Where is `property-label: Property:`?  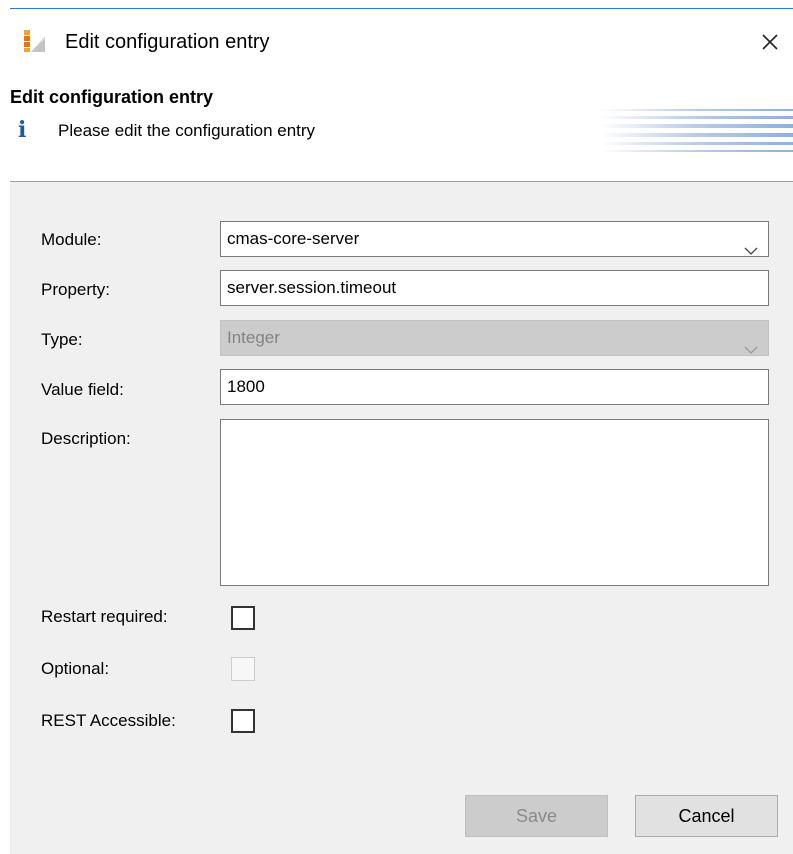
property-label: Property: is located at coordinates (75, 289).